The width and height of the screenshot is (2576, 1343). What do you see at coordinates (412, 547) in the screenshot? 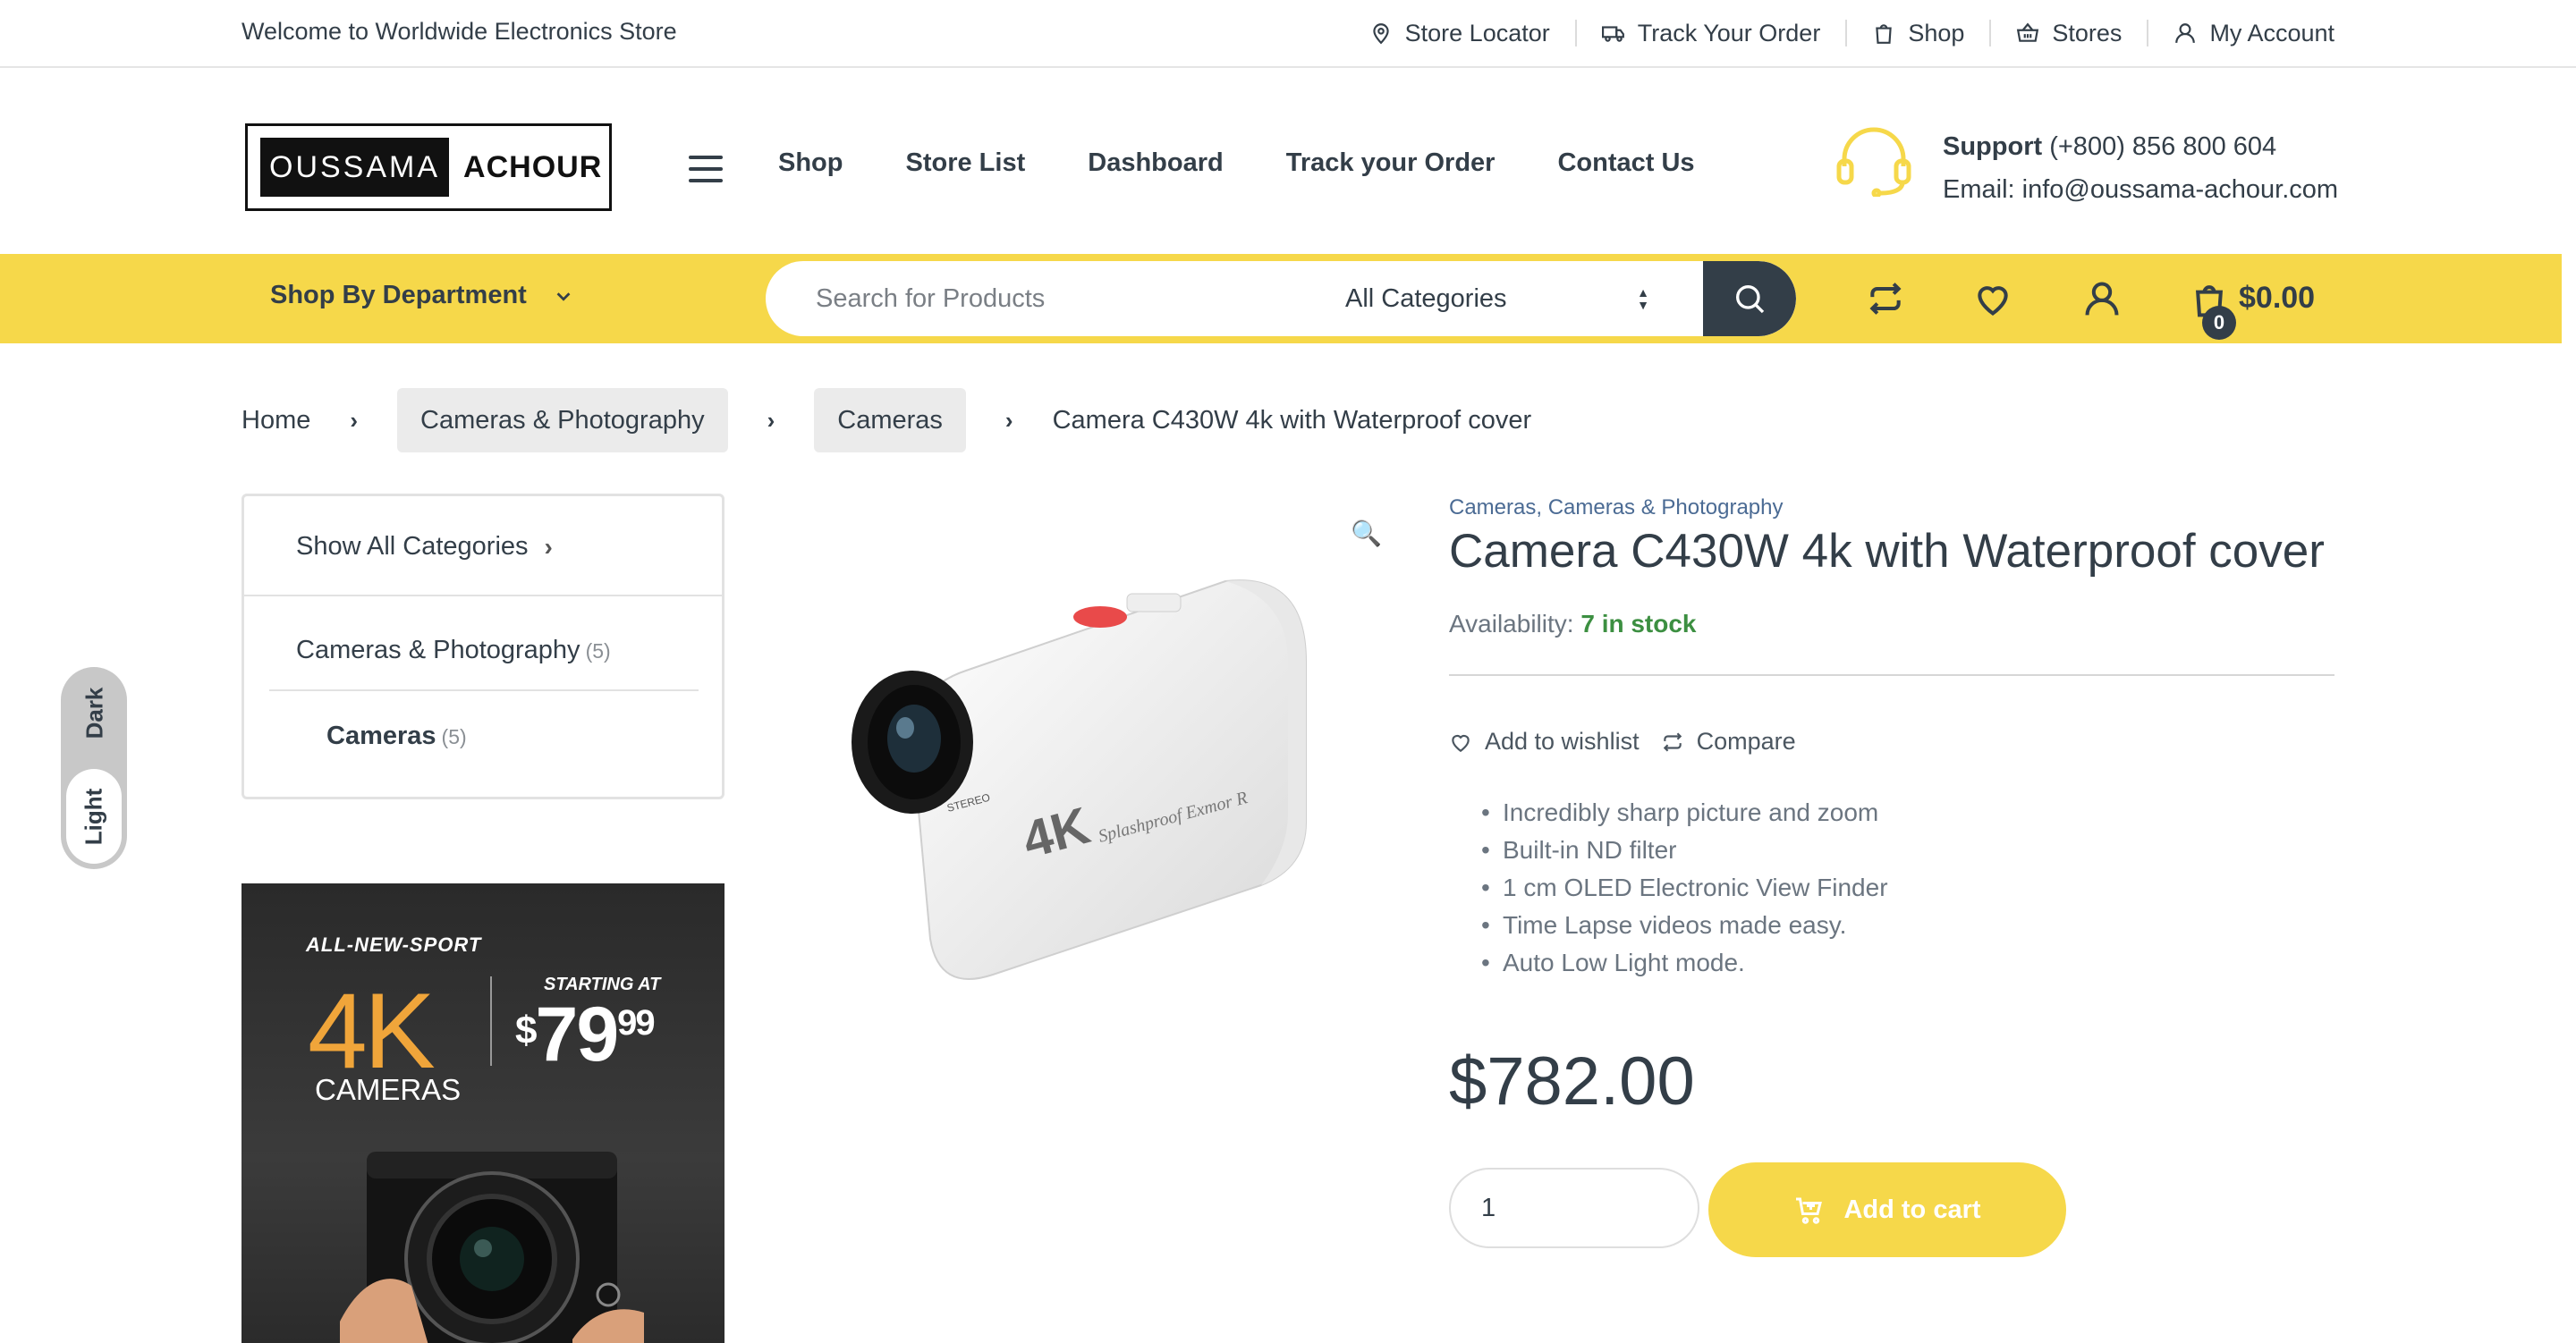
I see `show-all-categories-label: Show All Categories` at bounding box center [412, 547].